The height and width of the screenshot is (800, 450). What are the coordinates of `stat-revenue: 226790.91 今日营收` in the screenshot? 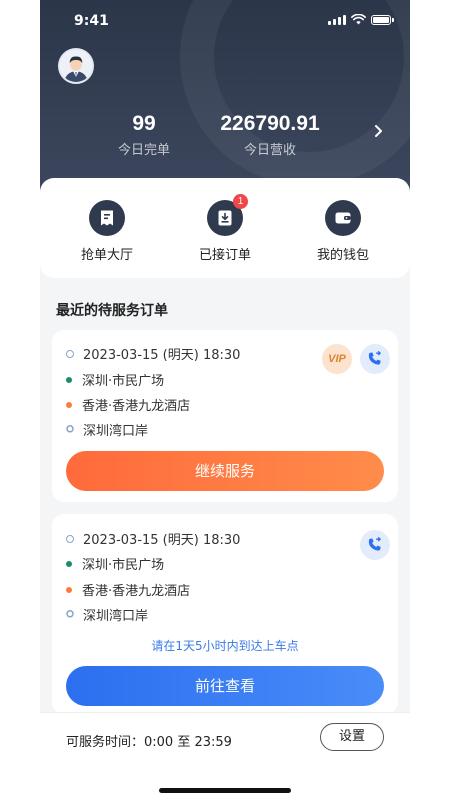 It's located at (270, 134).